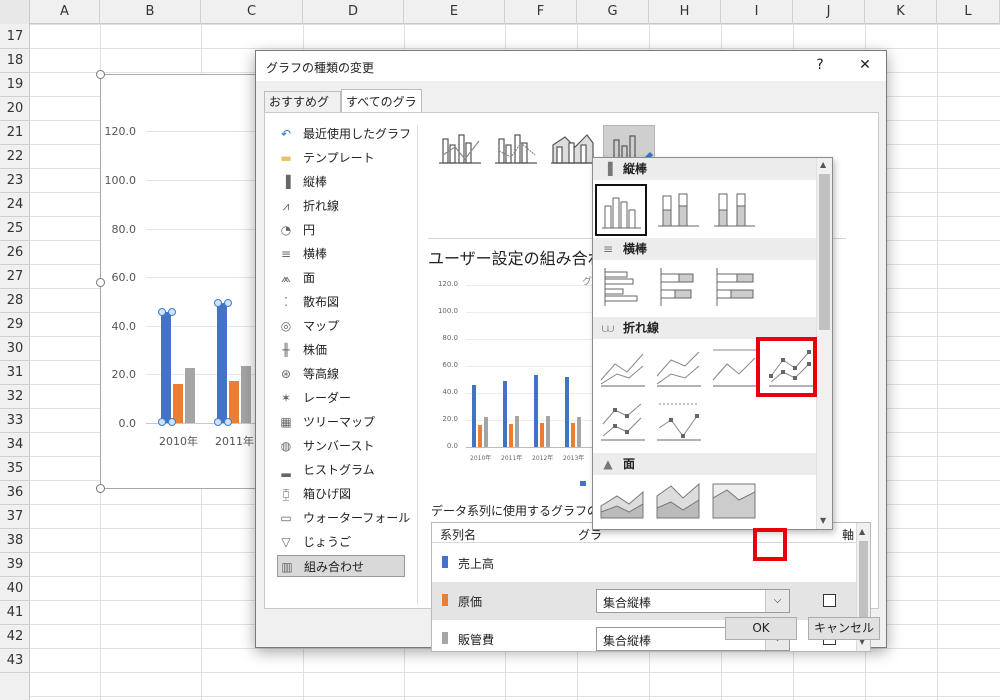 This screenshot has height=700, width=1000. Describe the element at coordinates (381, 111) in the screenshot. I see `tab-all-charts: すべてのグラフ` at that location.